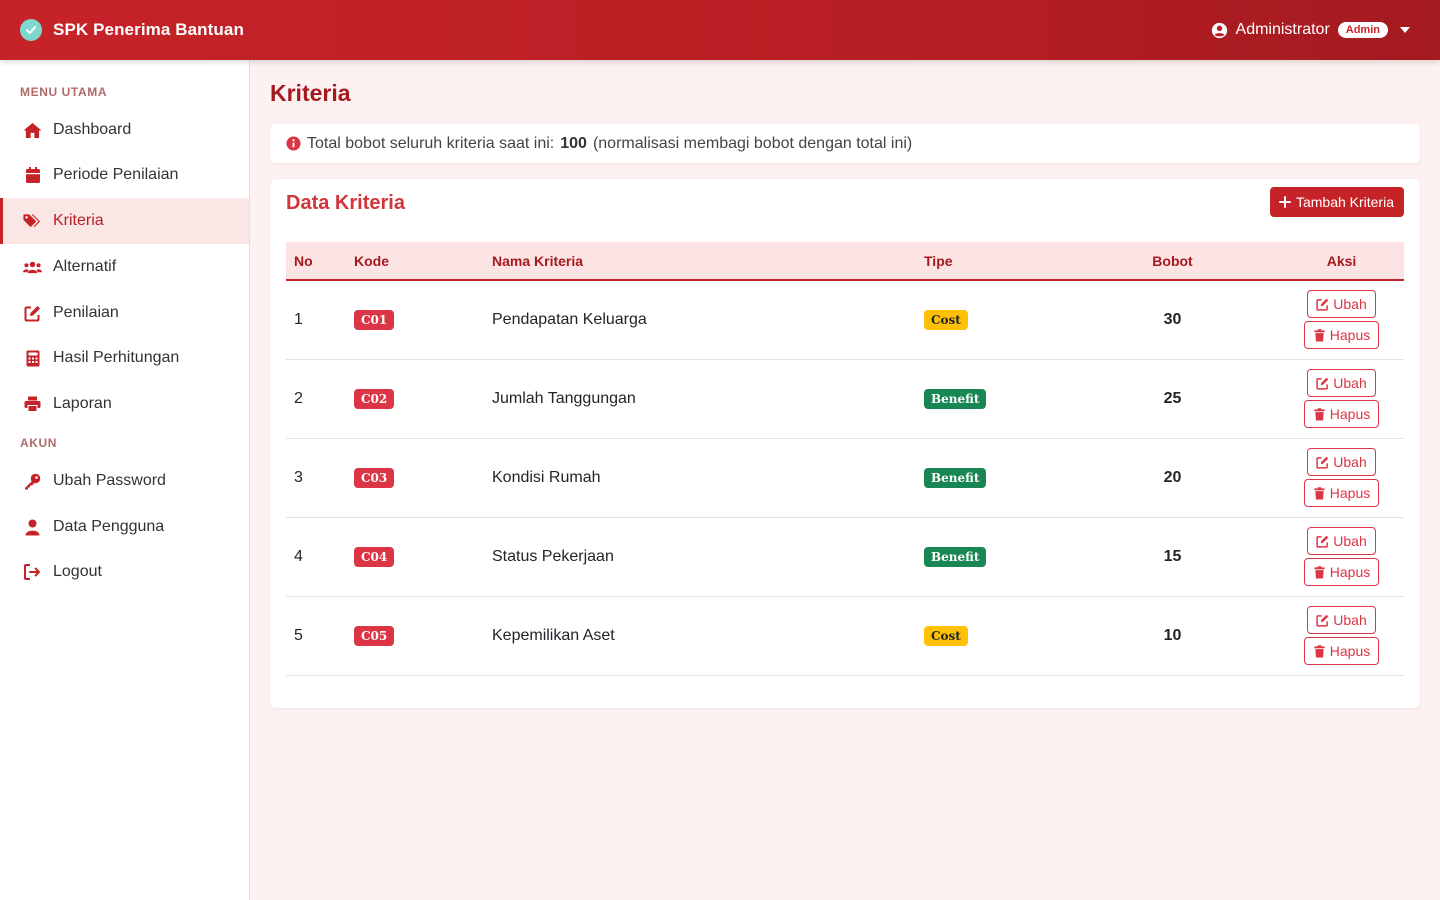  I want to click on sidebar-item-label: Ubah Password, so click(109, 480).